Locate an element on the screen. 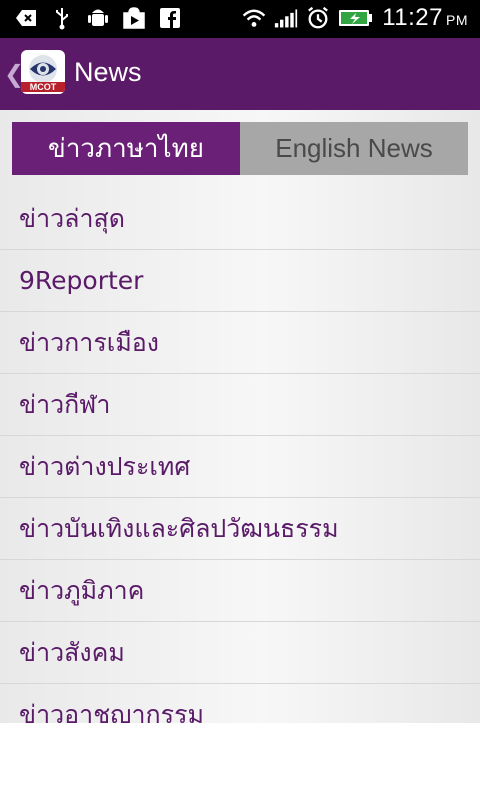  list-item-international: ข่าวต่างประเทศ is located at coordinates (240, 467).